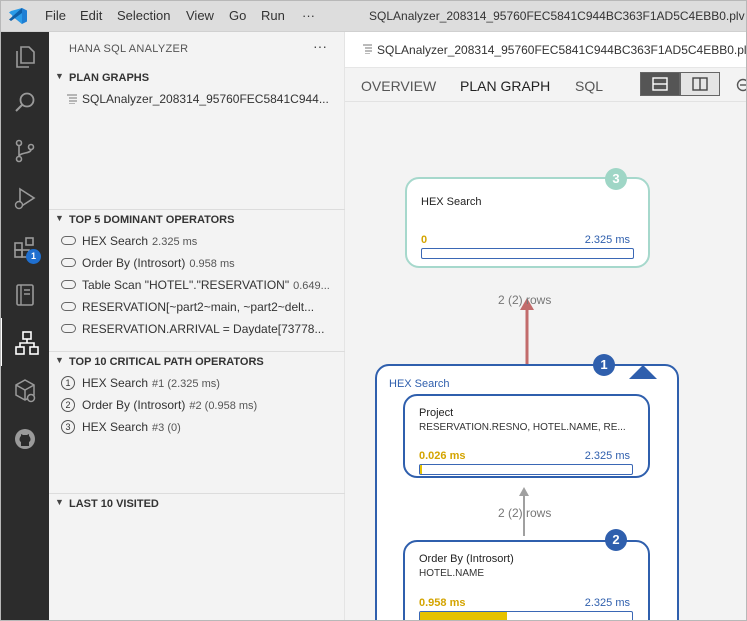 The width and height of the screenshot is (747, 621). Describe the element at coordinates (237, 15) in the screenshot. I see `menu-go: Go` at that location.